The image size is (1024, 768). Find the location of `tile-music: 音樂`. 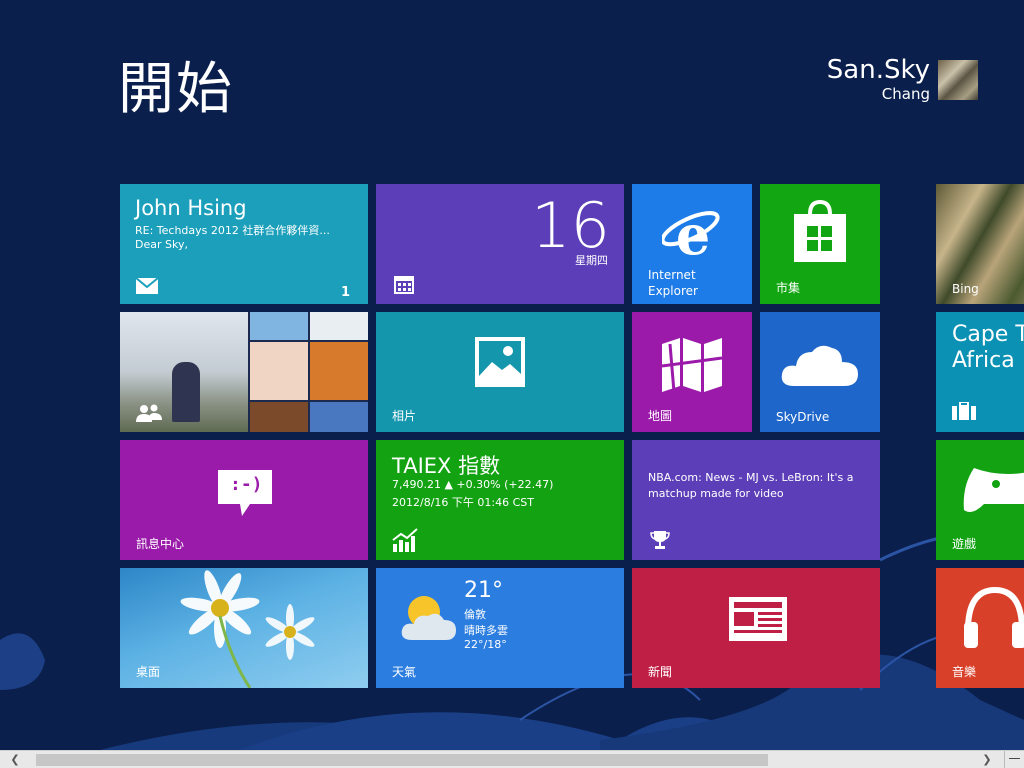

tile-music: 音樂 is located at coordinates (980, 628).